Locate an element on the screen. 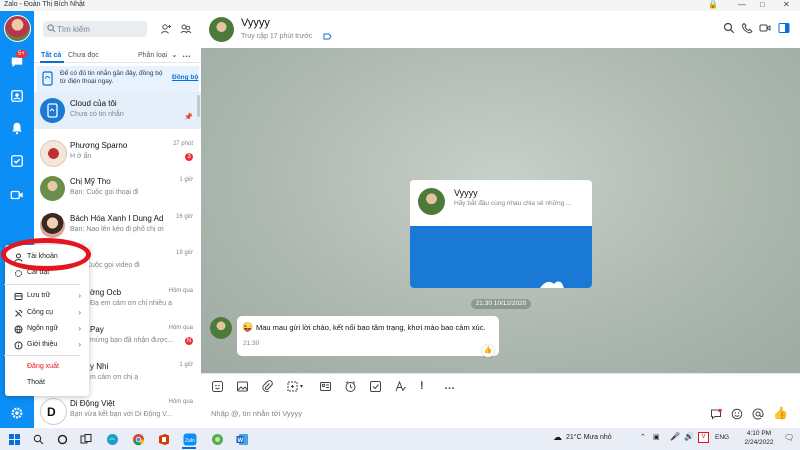 Image resolution: width=800 pixels, height=450 pixels. screenshot-icon is located at coordinates (292, 386).